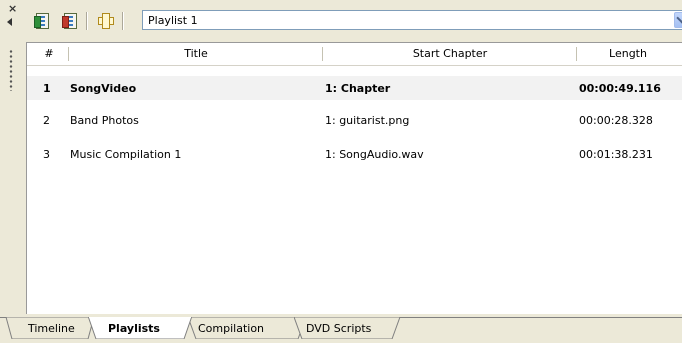 The height and width of the screenshot is (343, 682). I want to click on row-title: Music Compilation 1, so click(126, 154).